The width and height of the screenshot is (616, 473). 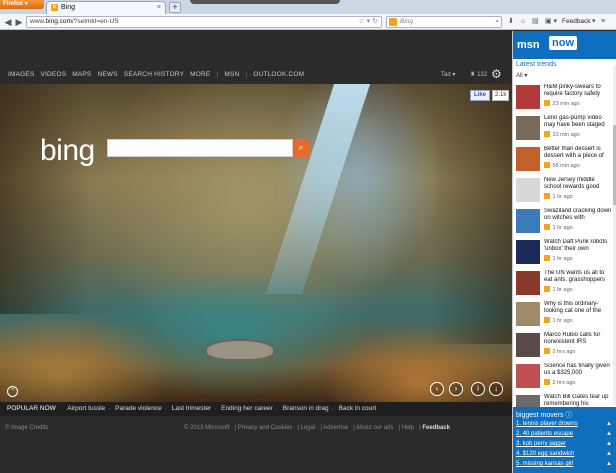 I want to click on bing-search-button: ⌕, so click(x=301, y=148).